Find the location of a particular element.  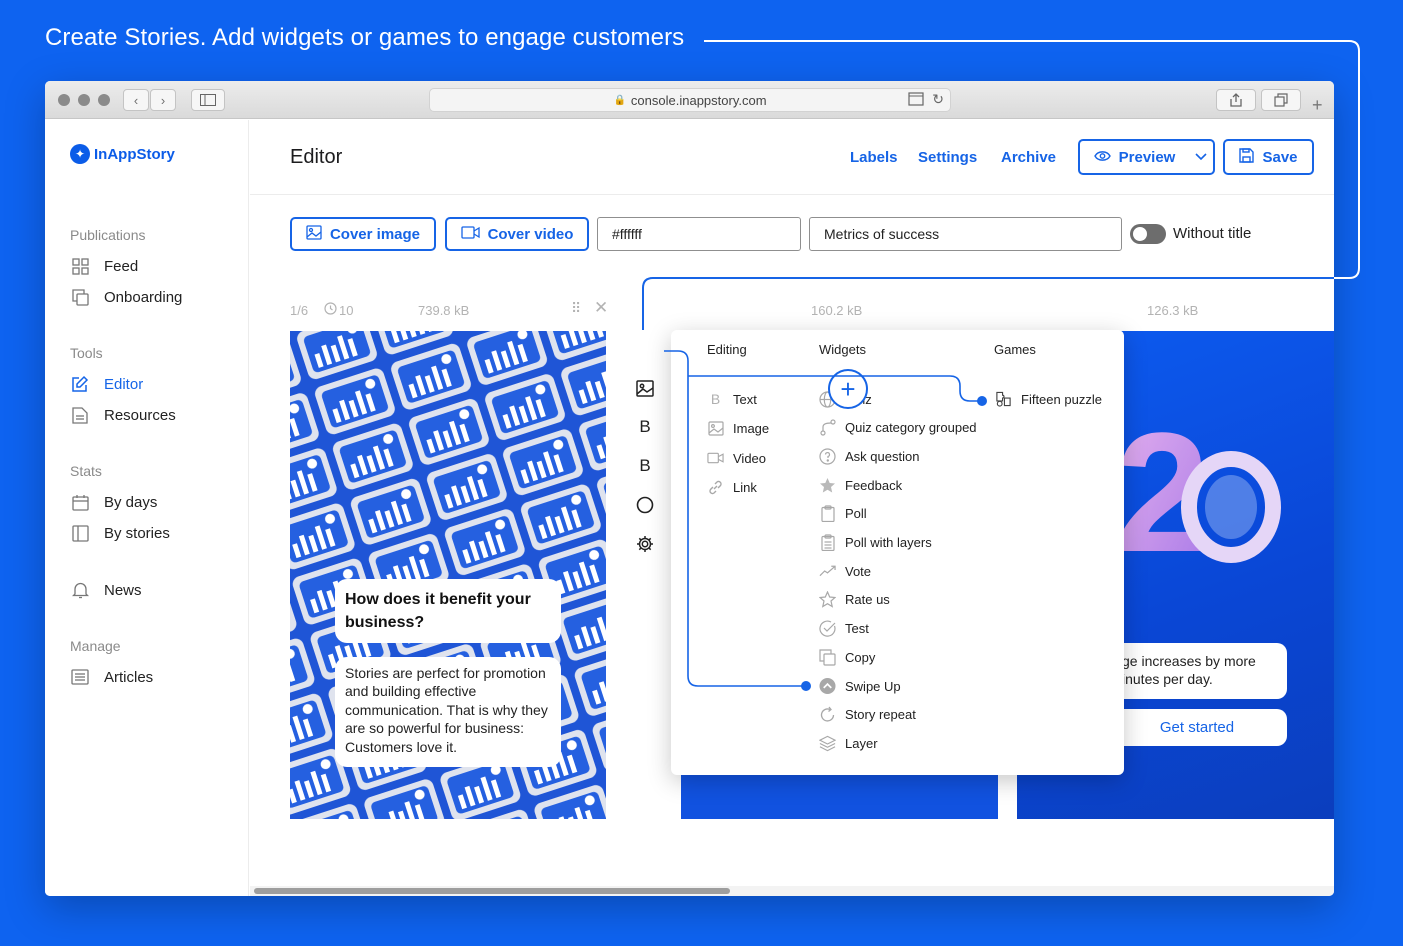

without-title-toggle is located at coordinates (1148, 234).